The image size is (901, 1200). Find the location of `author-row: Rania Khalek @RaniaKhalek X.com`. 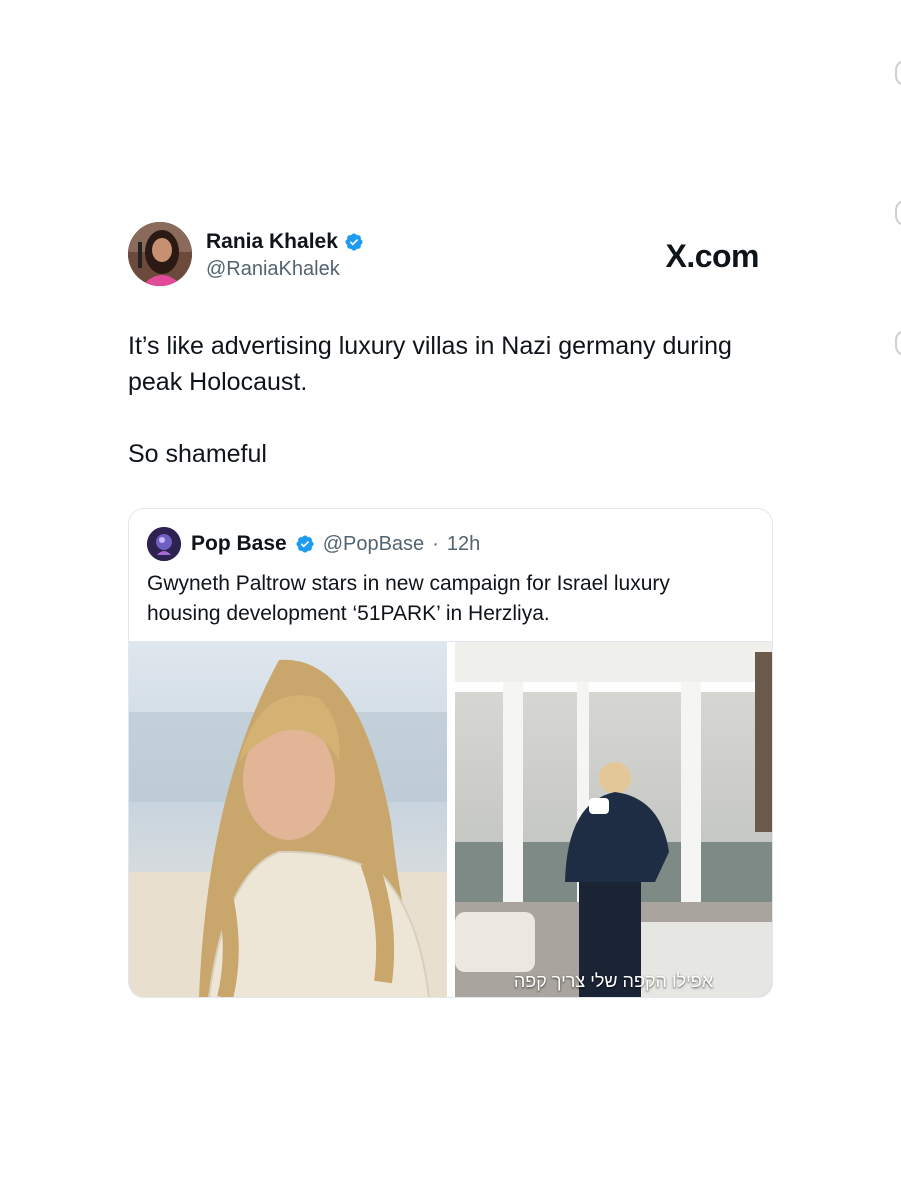

author-row: Rania Khalek @RaniaKhalek X.com is located at coordinates (450, 255).